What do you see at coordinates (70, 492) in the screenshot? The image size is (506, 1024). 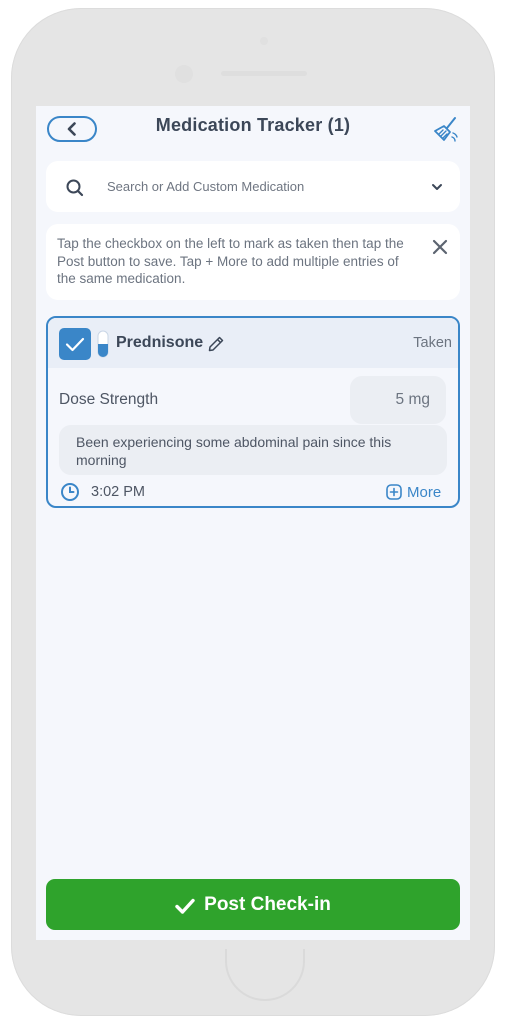 I see `clock-icon` at bounding box center [70, 492].